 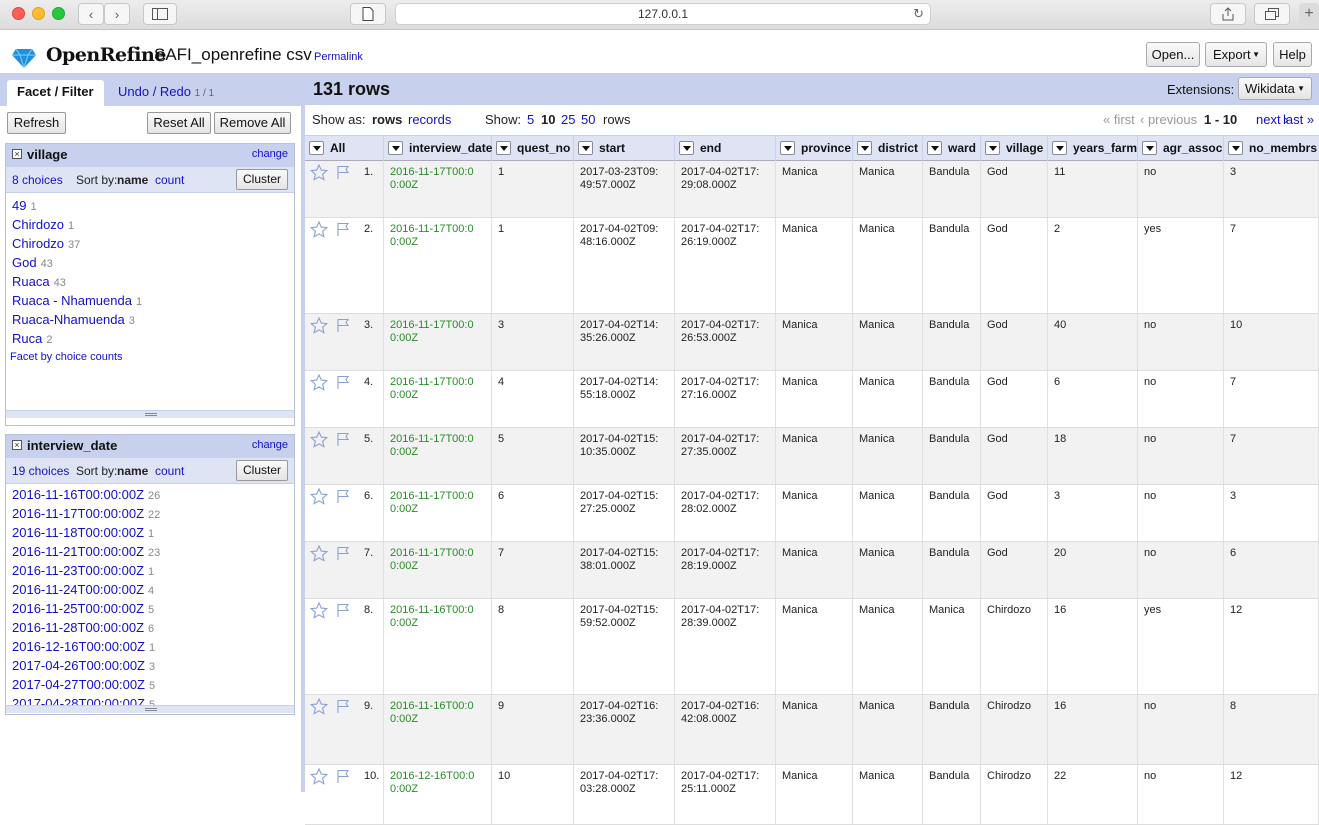 I want to click on minimize-window-button, so click(x=38, y=13).